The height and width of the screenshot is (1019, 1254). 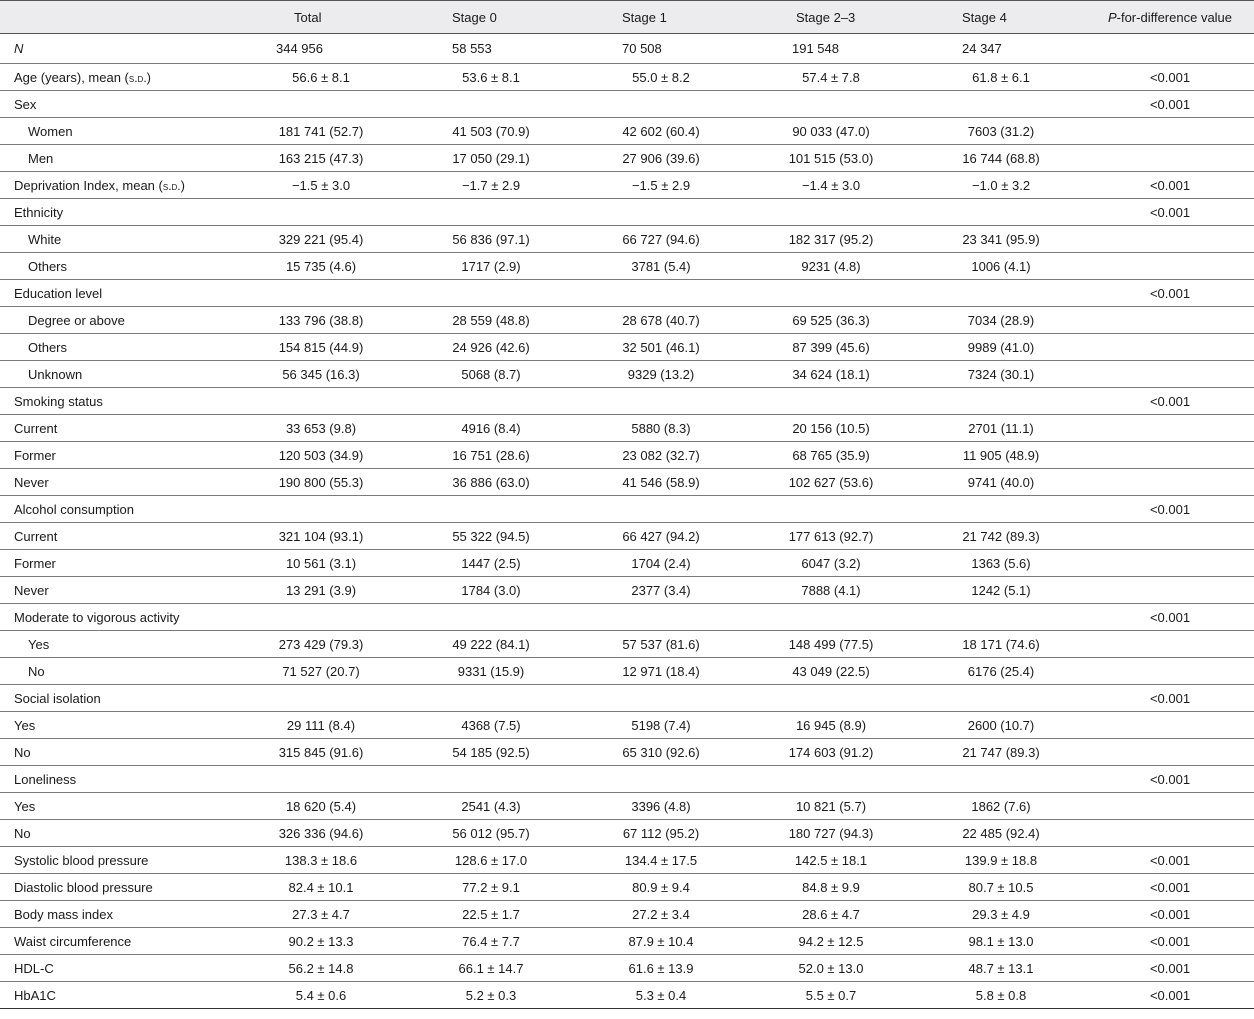 What do you see at coordinates (627, 104) in the screenshot?
I see `table-row: Sex <0.001` at bounding box center [627, 104].